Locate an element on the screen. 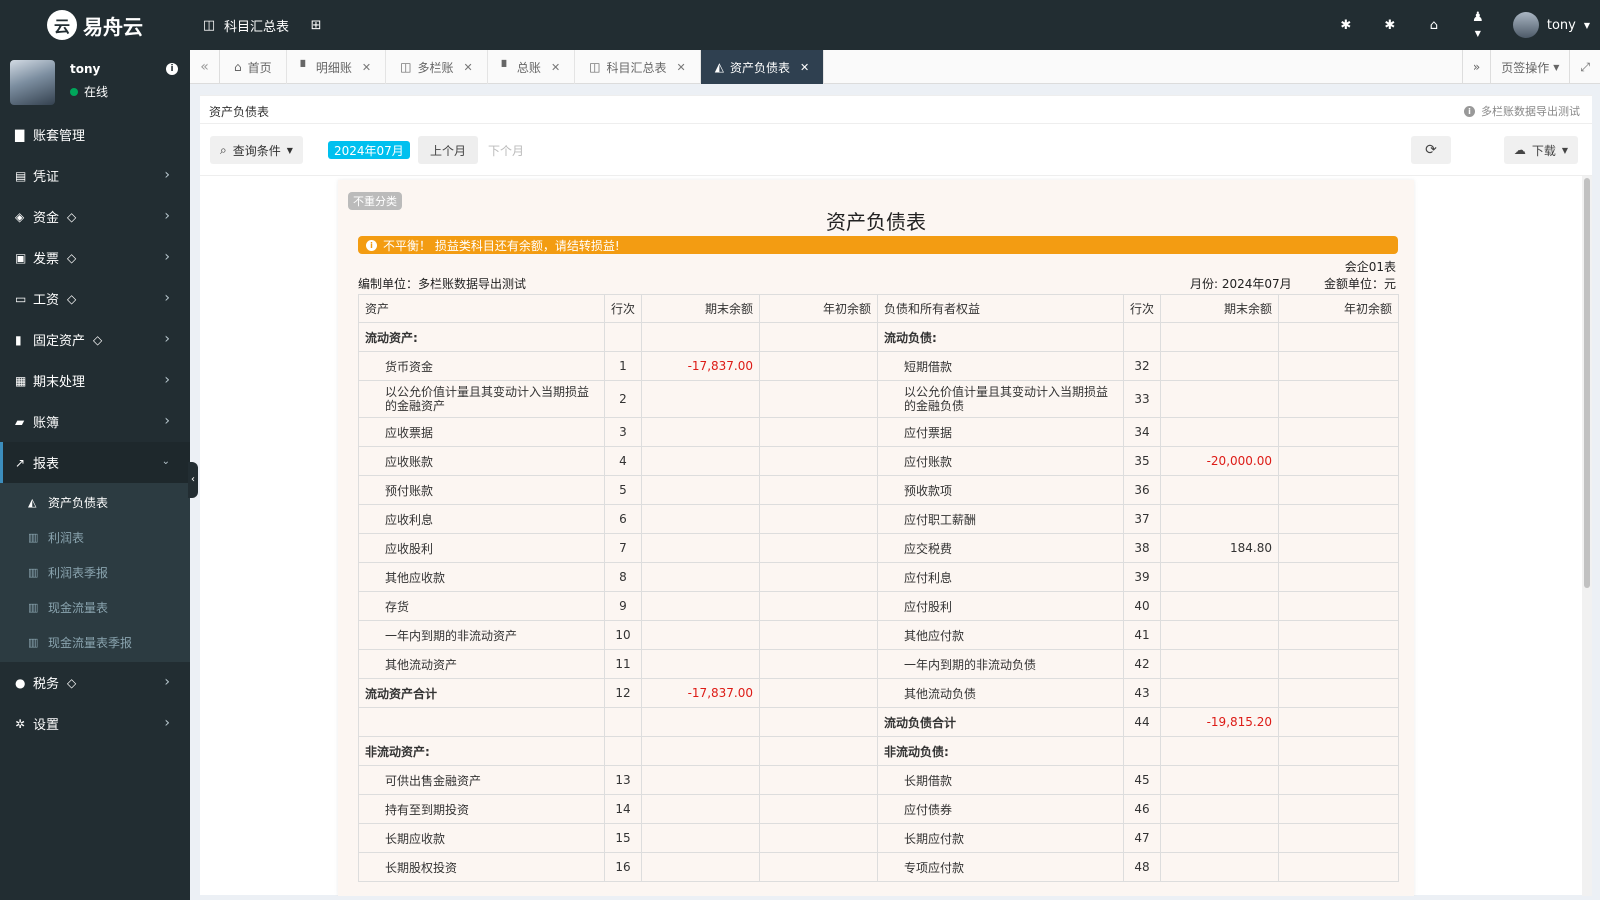 The image size is (1600, 900). avatar is located at coordinates (1525, 25).